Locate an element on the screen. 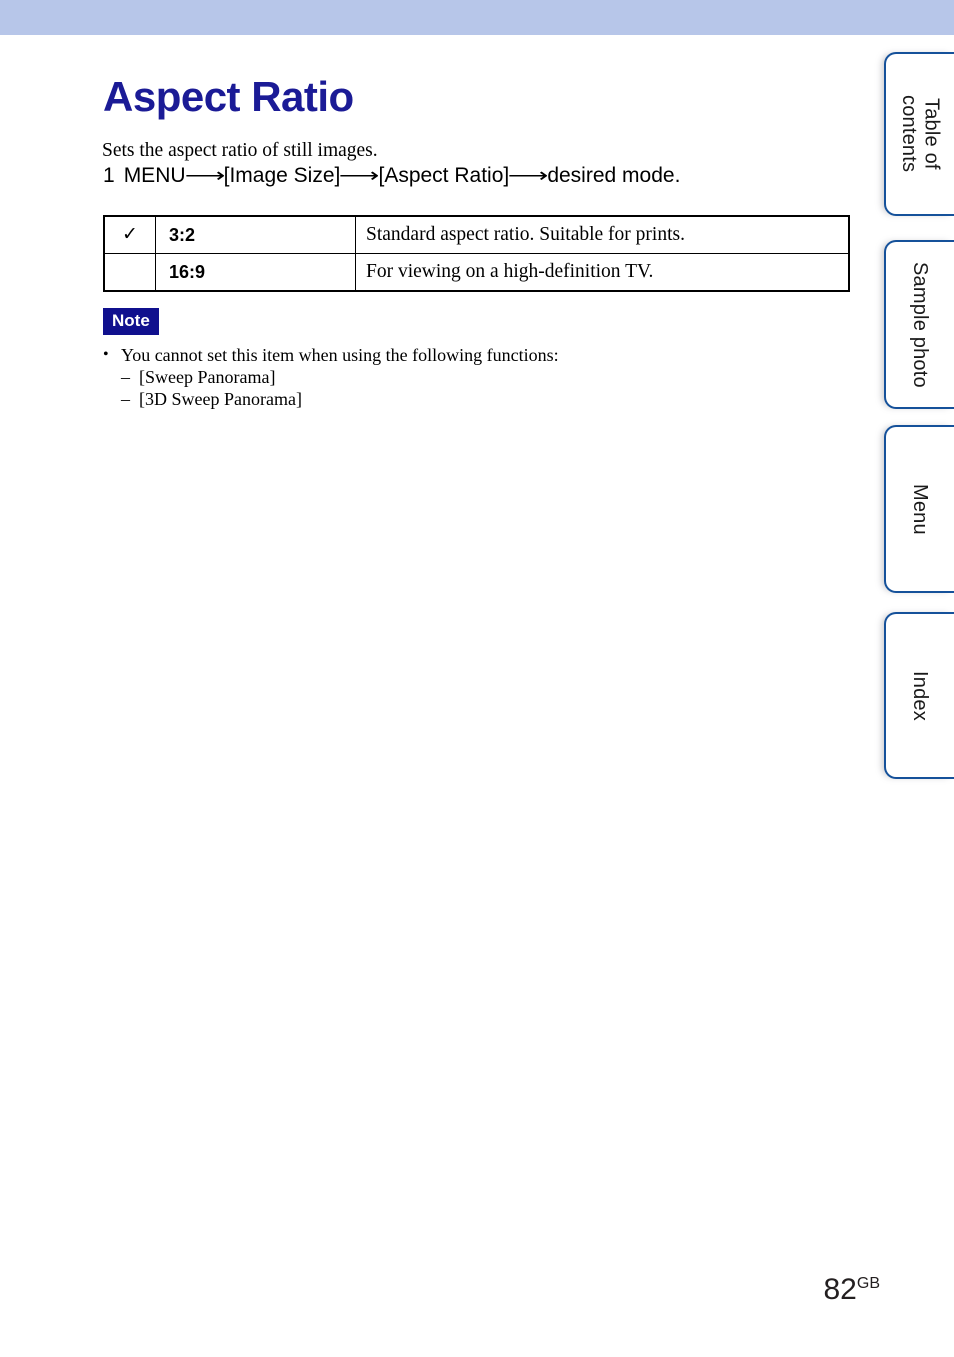  side-tab-label: Menu is located at coordinates (920, 509).